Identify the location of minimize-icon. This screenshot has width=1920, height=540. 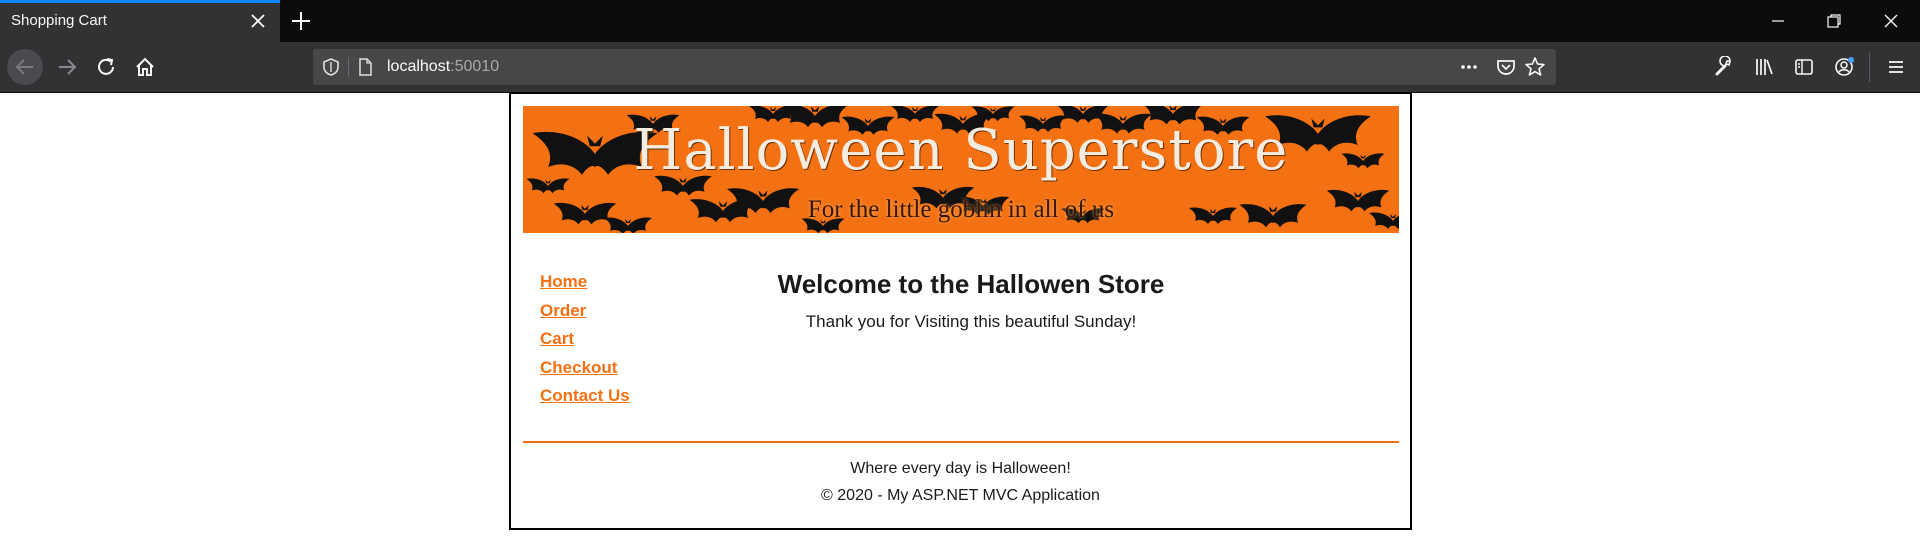
(1778, 21).